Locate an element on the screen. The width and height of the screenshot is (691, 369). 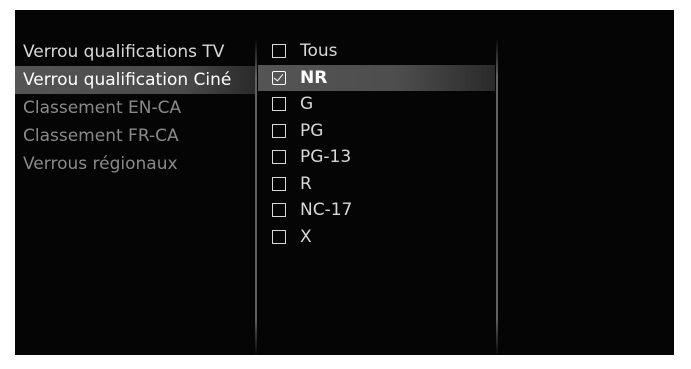
rating-option-label: Tous is located at coordinates (319, 51).